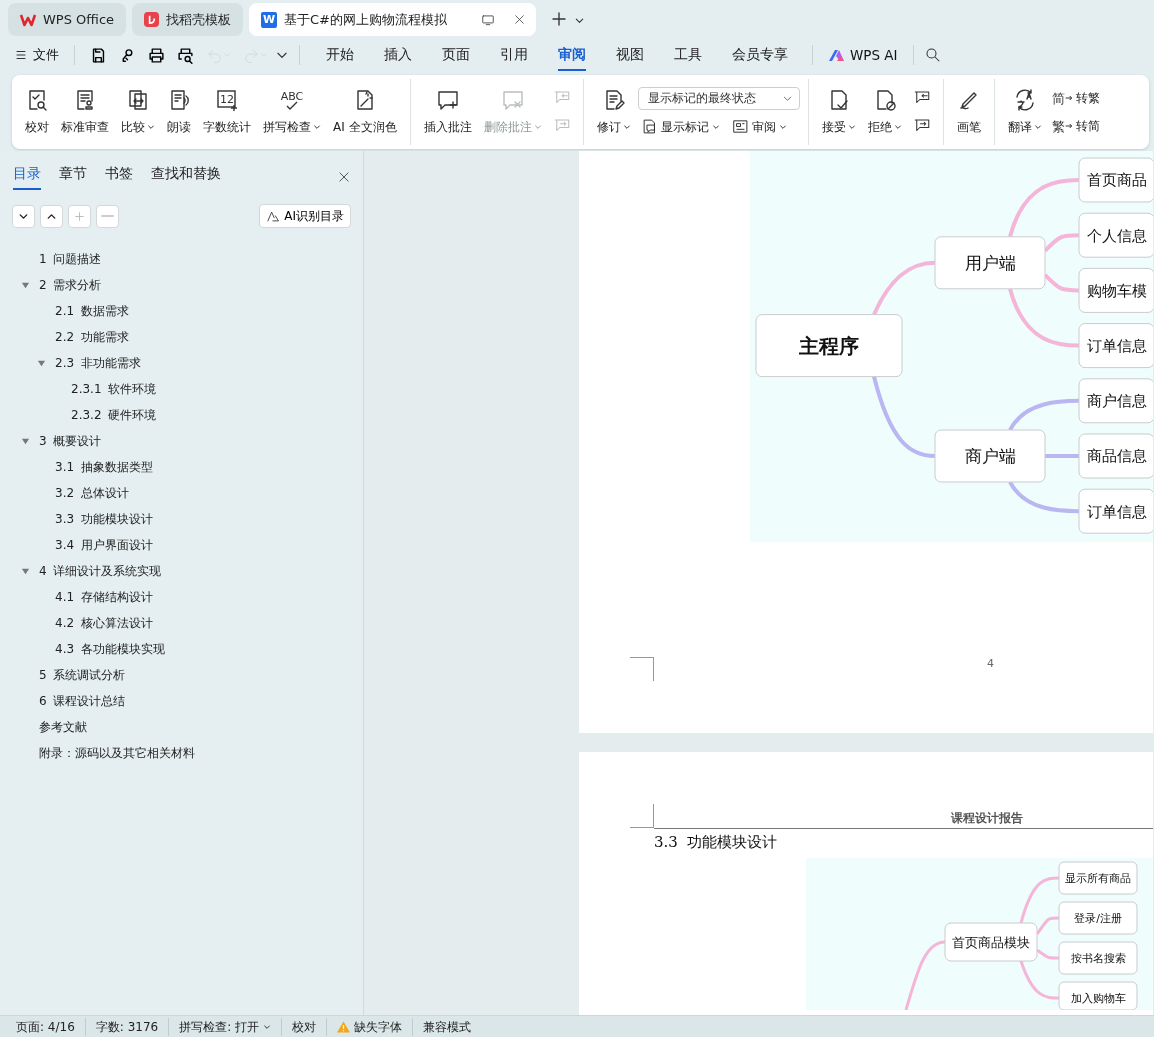 This screenshot has height=1037, width=1154. What do you see at coordinates (1024, 112) in the screenshot?
I see `ribbon-button: 翻译` at bounding box center [1024, 112].